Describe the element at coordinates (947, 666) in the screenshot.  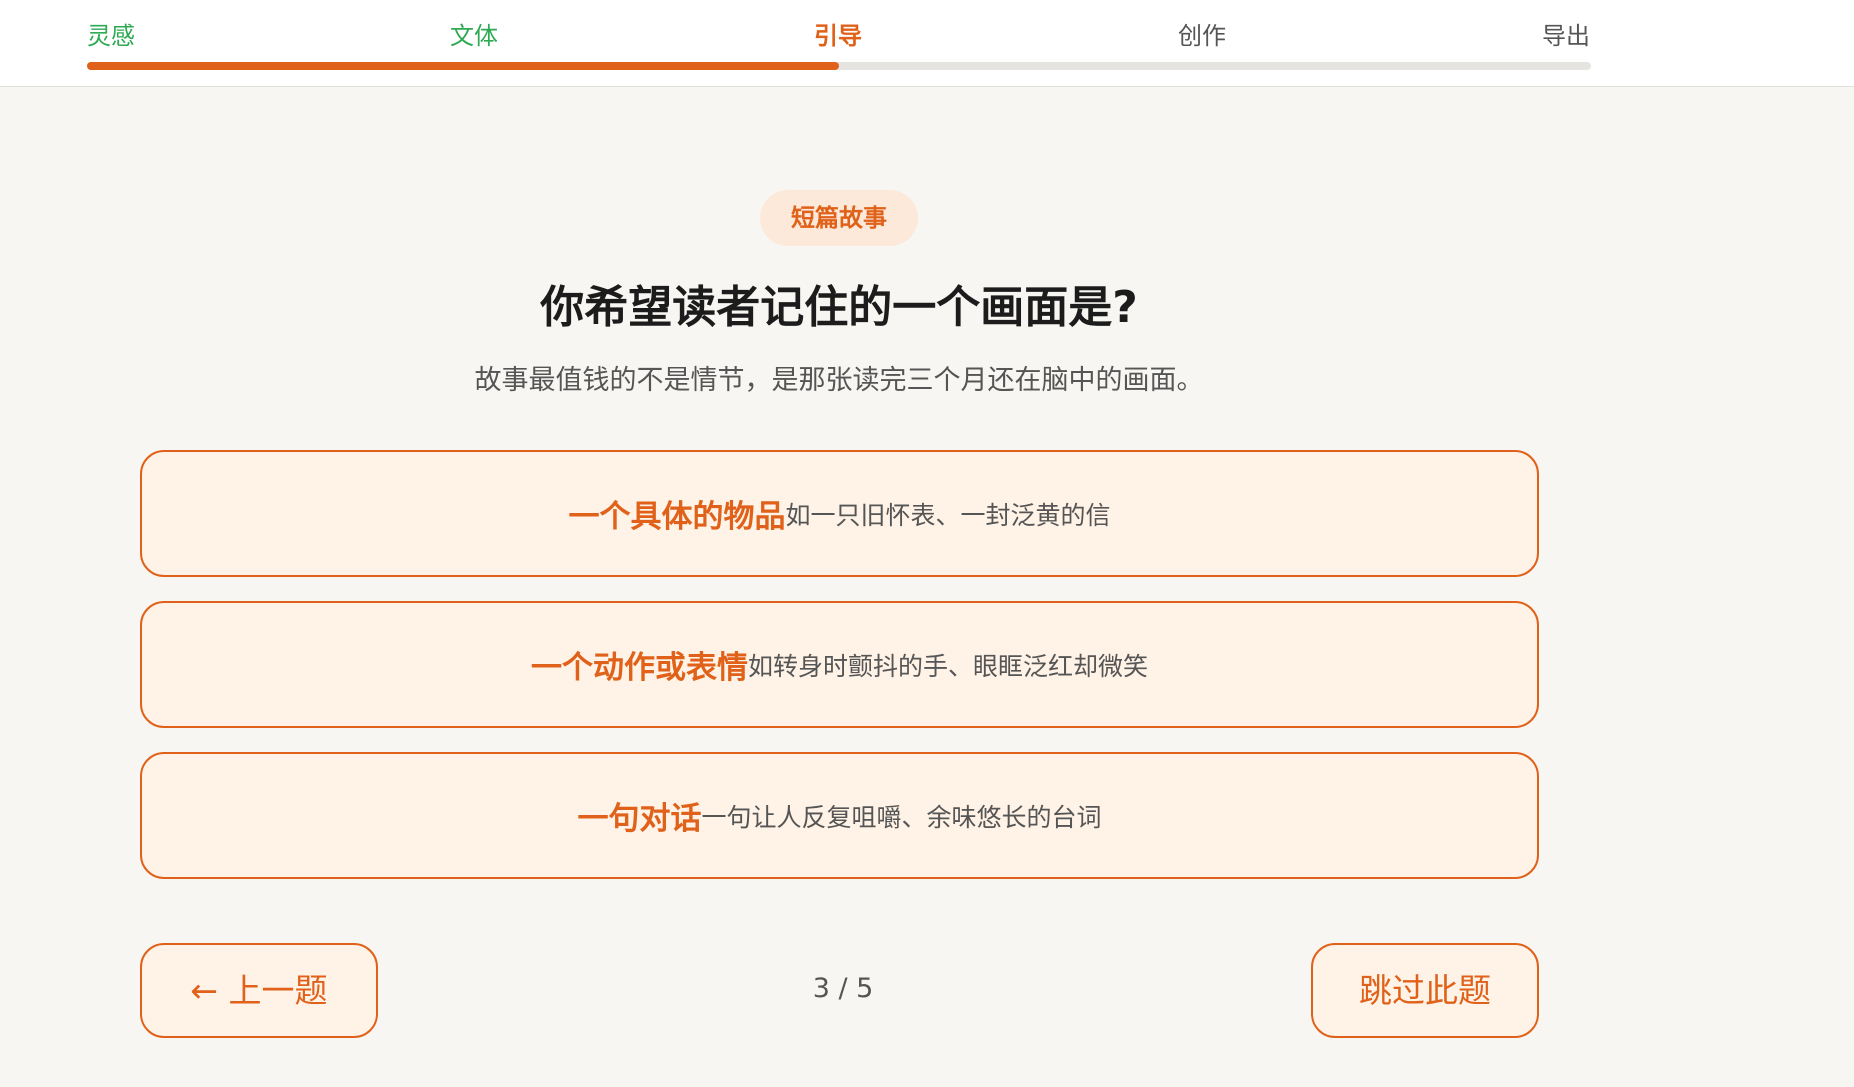
I see `option-description: 如转身时颤抖的手、眼眶泛红却微笑` at that location.